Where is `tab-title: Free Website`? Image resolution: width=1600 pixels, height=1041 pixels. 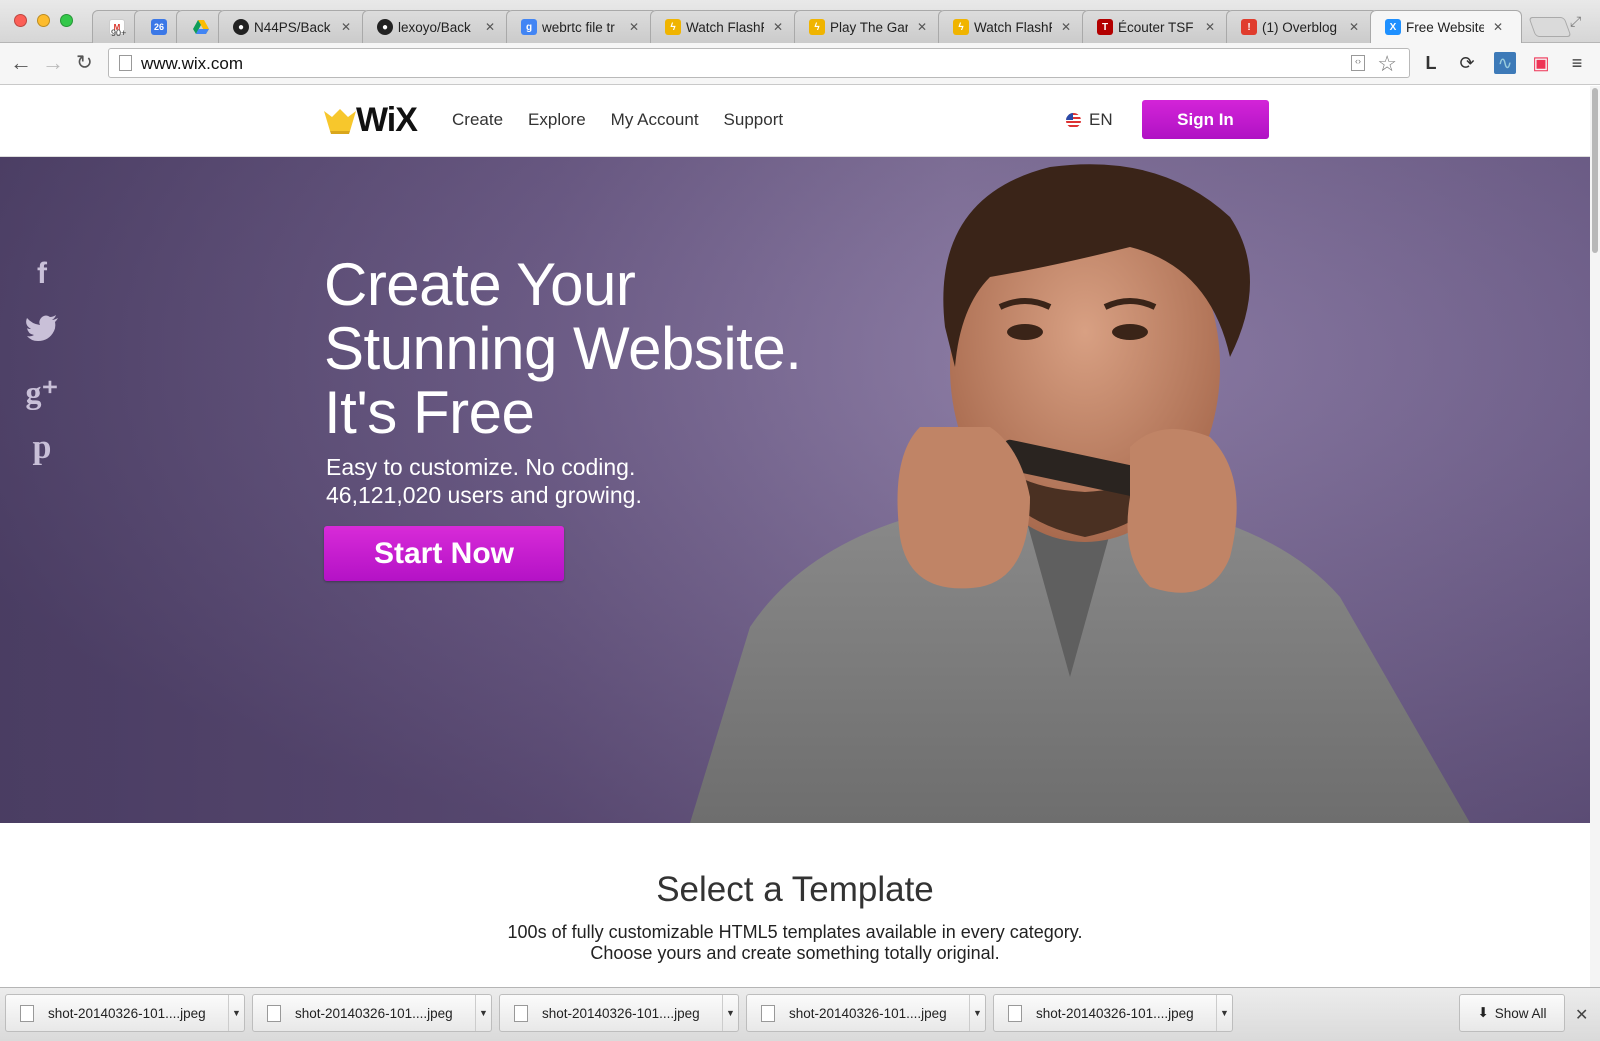 tab-title: Free Website is located at coordinates (1445, 27).